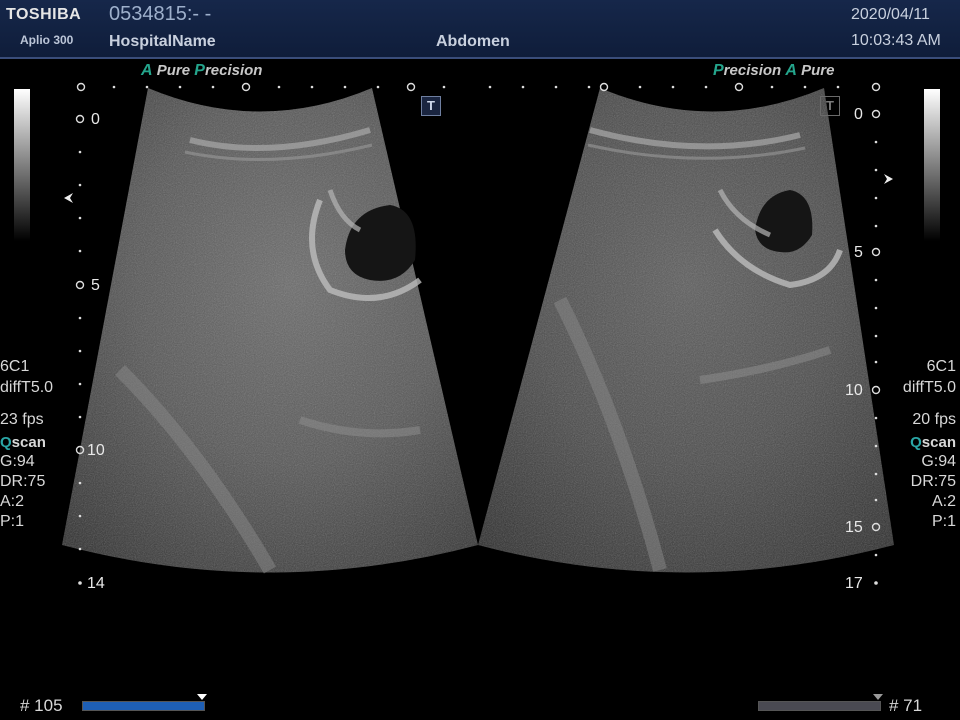 This screenshot has width=960, height=720. What do you see at coordinates (96, 583) in the screenshot?
I see `left-depth-label-14: 14` at bounding box center [96, 583].